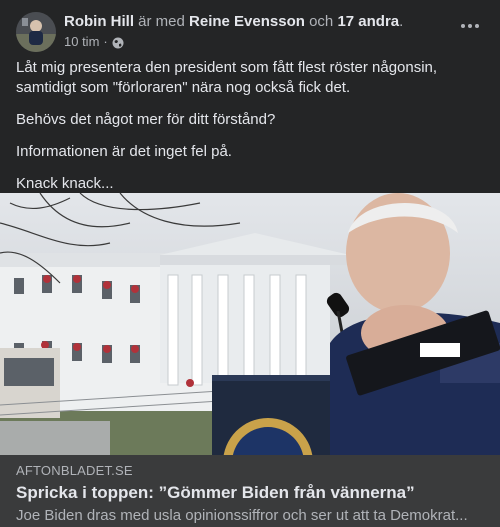 This screenshot has width=500, height=527. Describe the element at coordinates (124, 151) in the screenshot. I see `post-paragraph-3: Informationen är det inget fel på.` at that location.